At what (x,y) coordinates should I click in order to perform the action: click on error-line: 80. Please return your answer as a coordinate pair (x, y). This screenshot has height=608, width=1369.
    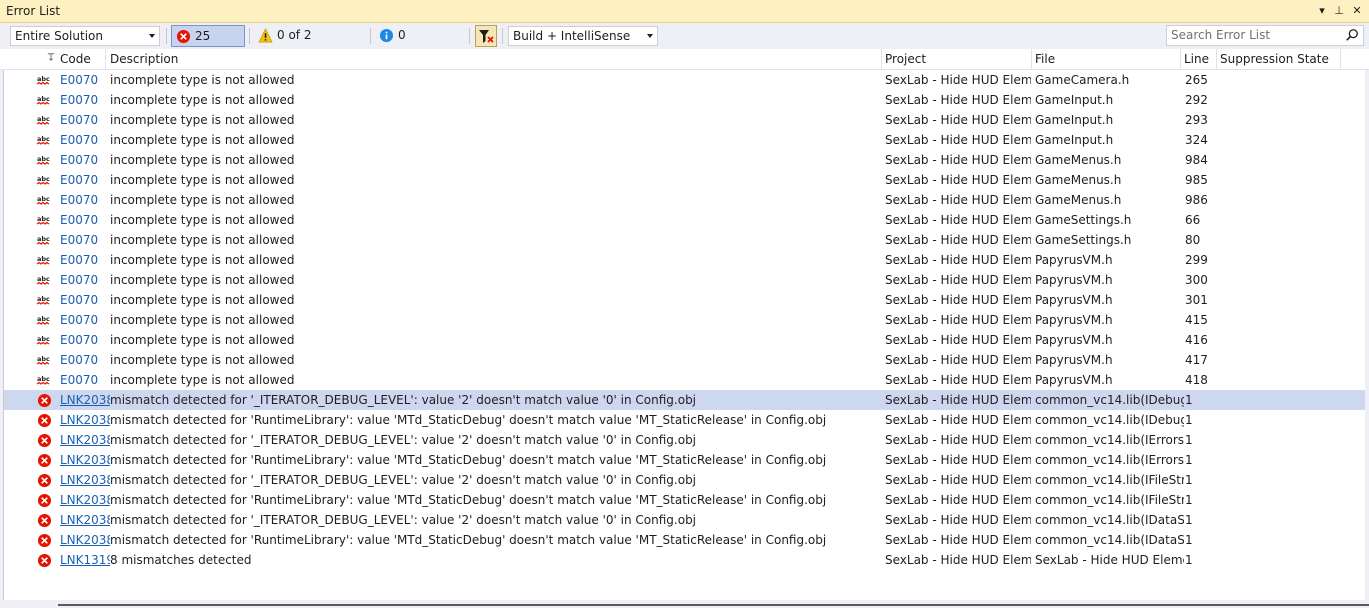
    Looking at the image, I should click on (1193, 240).